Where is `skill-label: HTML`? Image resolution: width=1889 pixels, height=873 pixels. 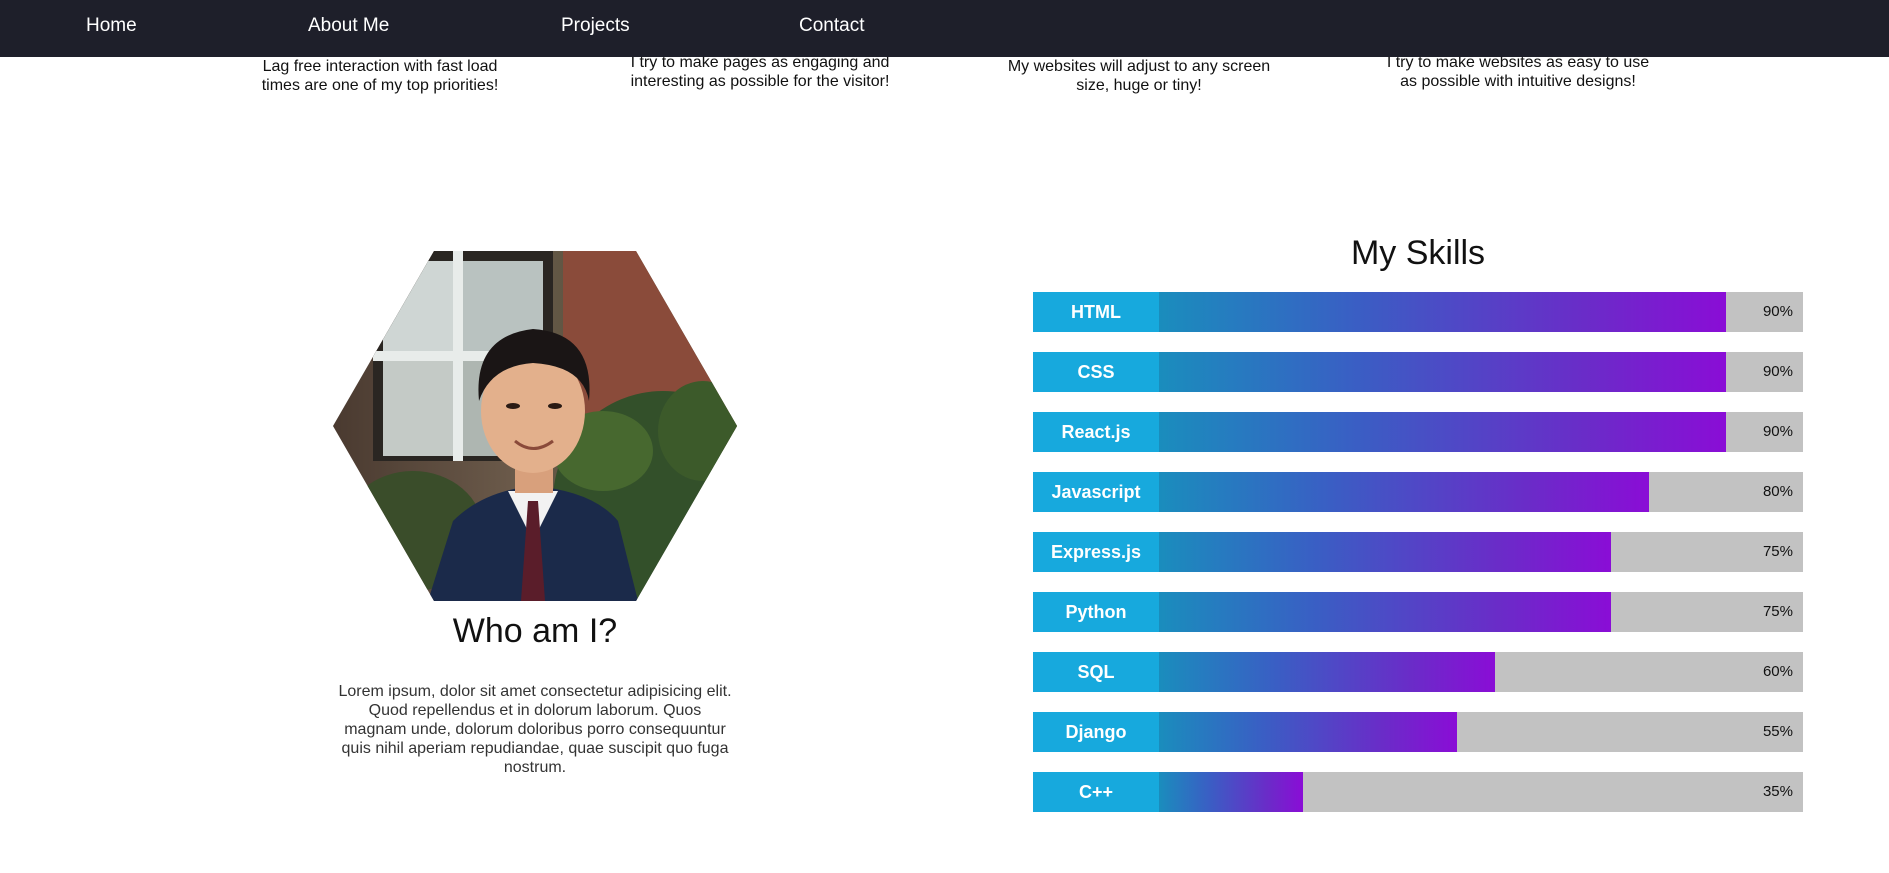
skill-label: HTML is located at coordinates (1096, 312).